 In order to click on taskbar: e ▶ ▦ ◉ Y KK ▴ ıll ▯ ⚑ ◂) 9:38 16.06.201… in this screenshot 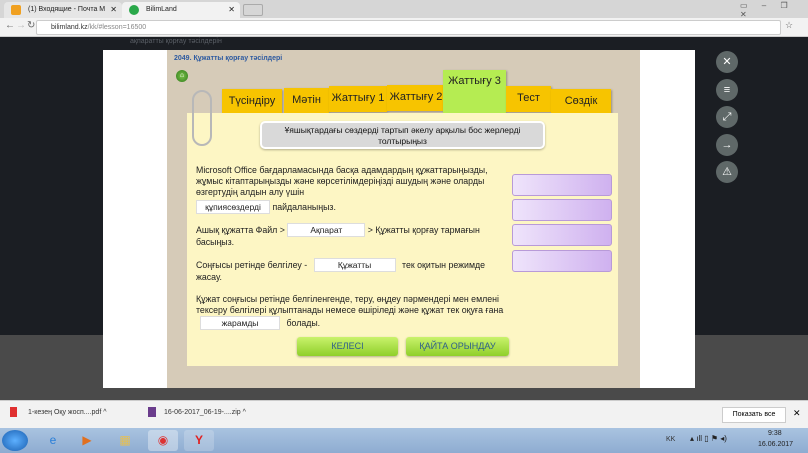, I will do `click(404, 440)`.